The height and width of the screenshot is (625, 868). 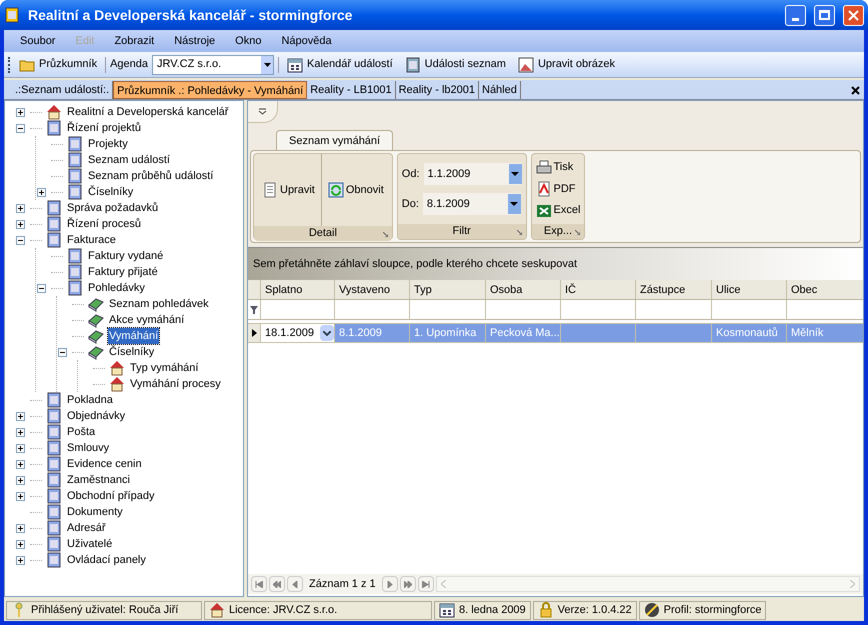 What do you see at coordinates (426, 584) in the screenshot?
I see `last-record-button` at bounding box center [426, 584].